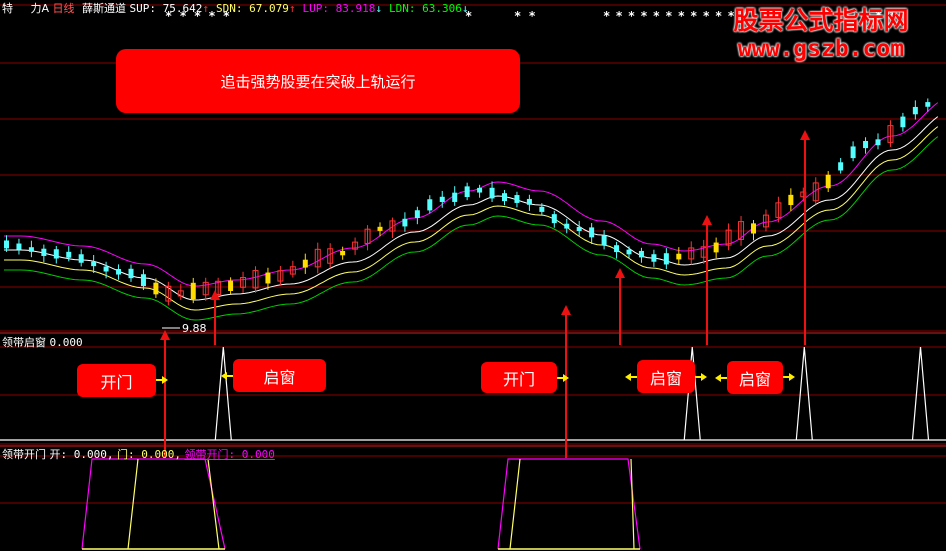 Image resolution: width=946 pixels, height=551 pixels. What do you see at coordinates (40, 8) in the screenshot?
I see `stock-name-char-2: 力A` at bounding box center [40, 8].